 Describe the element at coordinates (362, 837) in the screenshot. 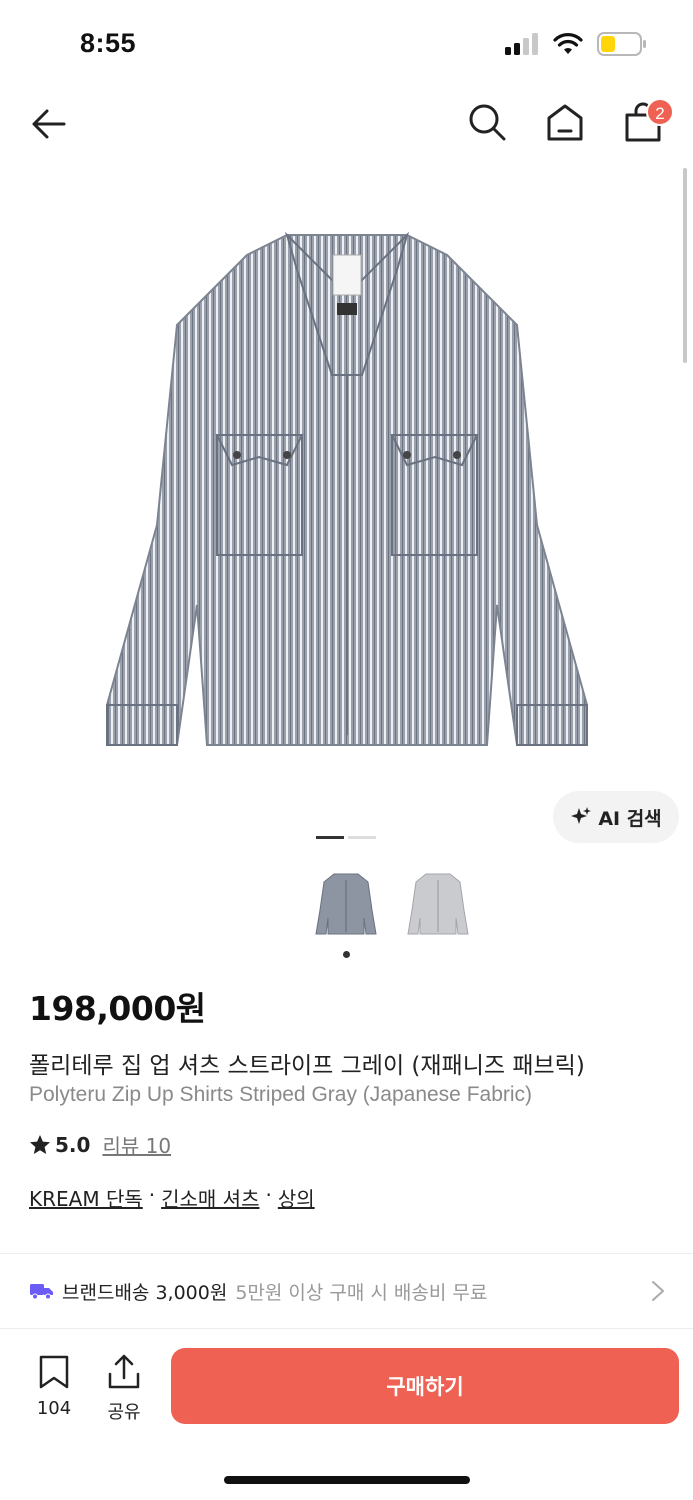

I see `pager-segment` at that location.